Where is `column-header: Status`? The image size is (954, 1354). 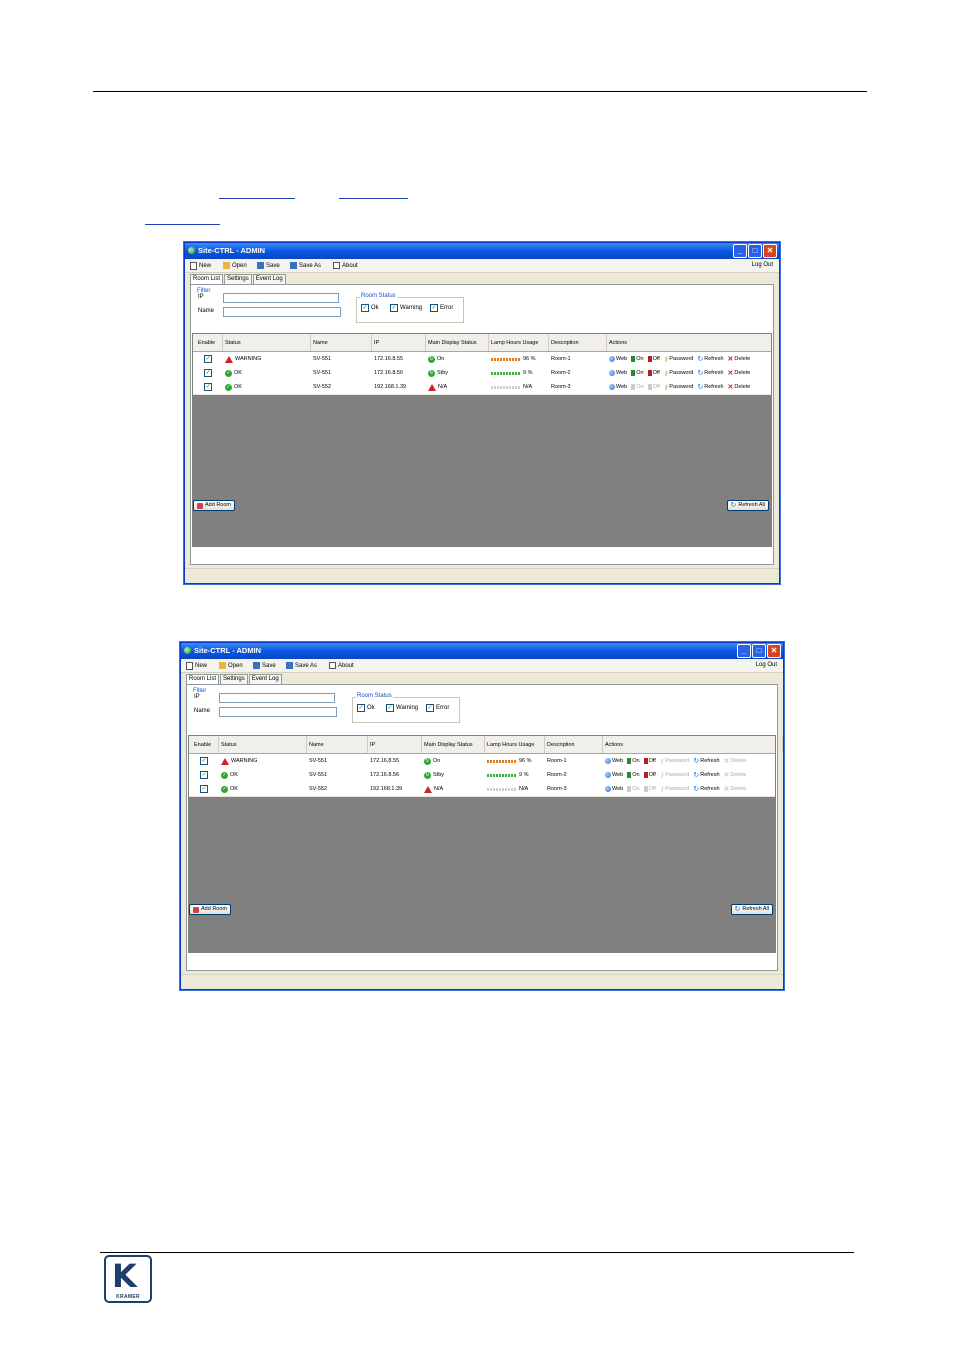
column-header: Status is located at coordinates (263, 744).